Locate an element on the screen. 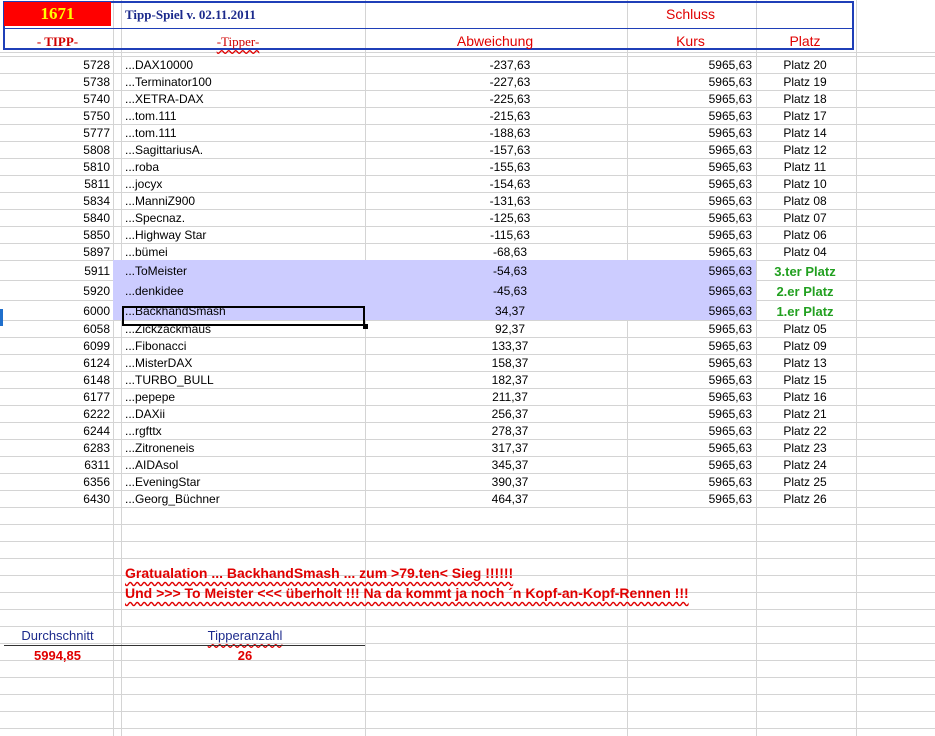  tipp-cell: 5750 is located at coordinates (57, 116).